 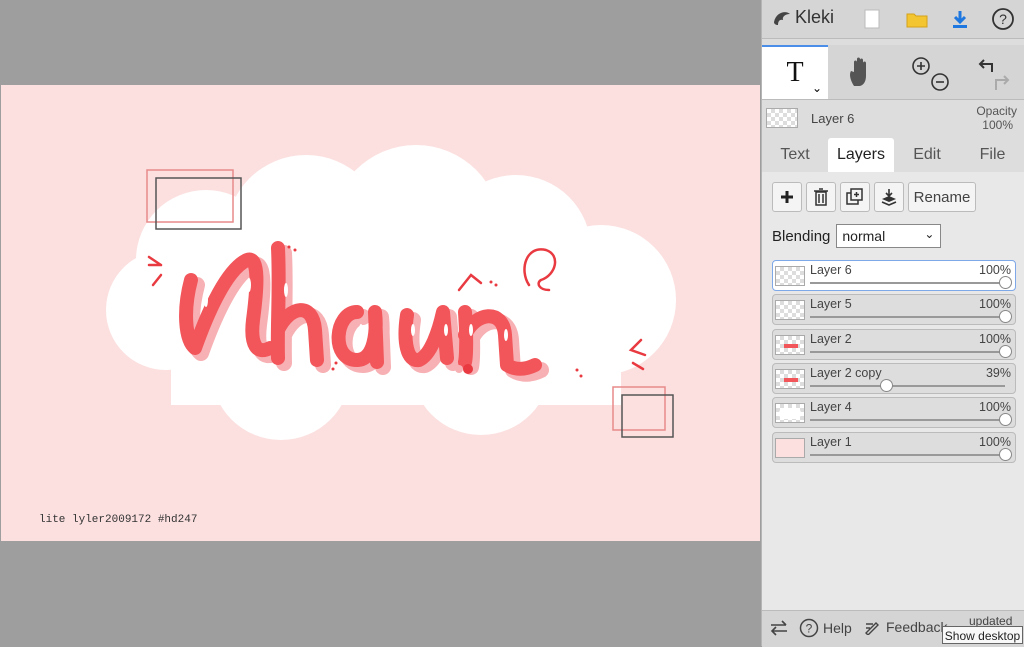 I want to click on layer-name: Layer 4, so click(x=831, y=407).